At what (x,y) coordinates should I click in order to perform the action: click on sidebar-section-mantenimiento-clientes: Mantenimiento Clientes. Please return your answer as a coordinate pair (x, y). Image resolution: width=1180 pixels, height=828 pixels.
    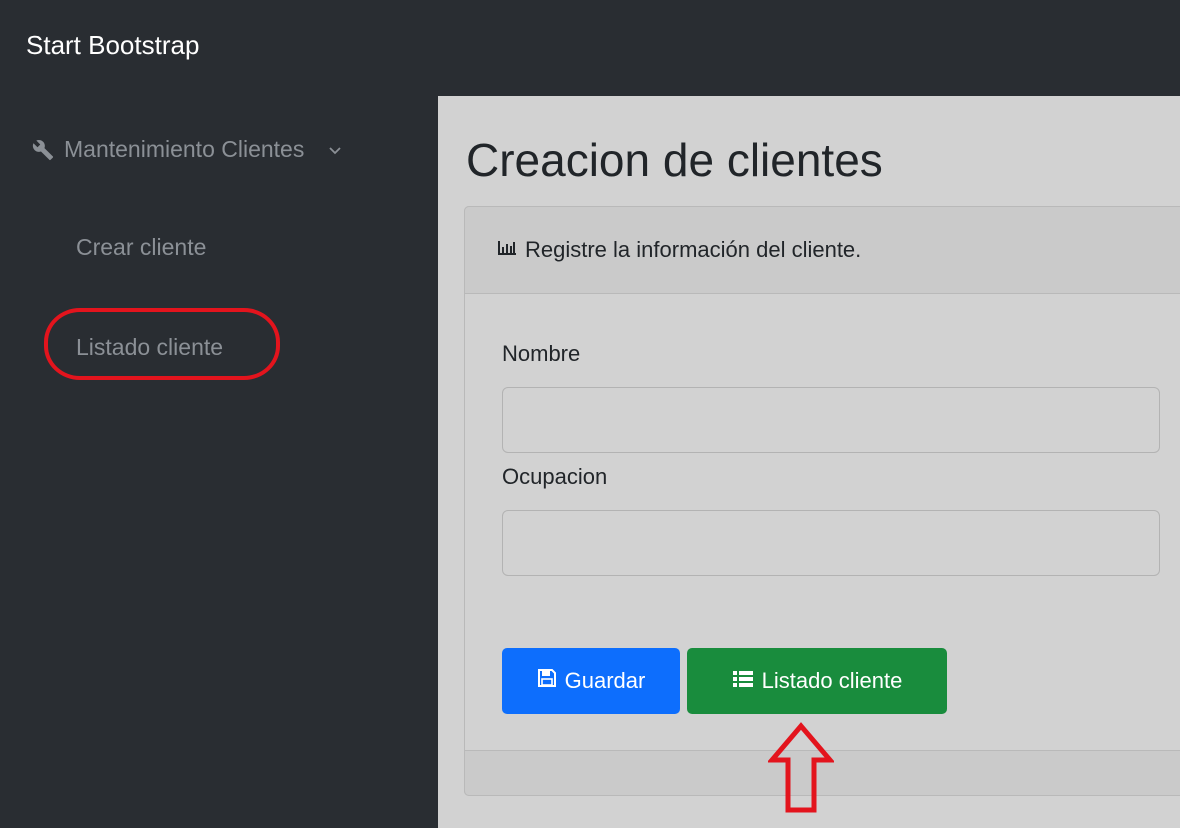
    Looking at the image, I should click on (187, 149).